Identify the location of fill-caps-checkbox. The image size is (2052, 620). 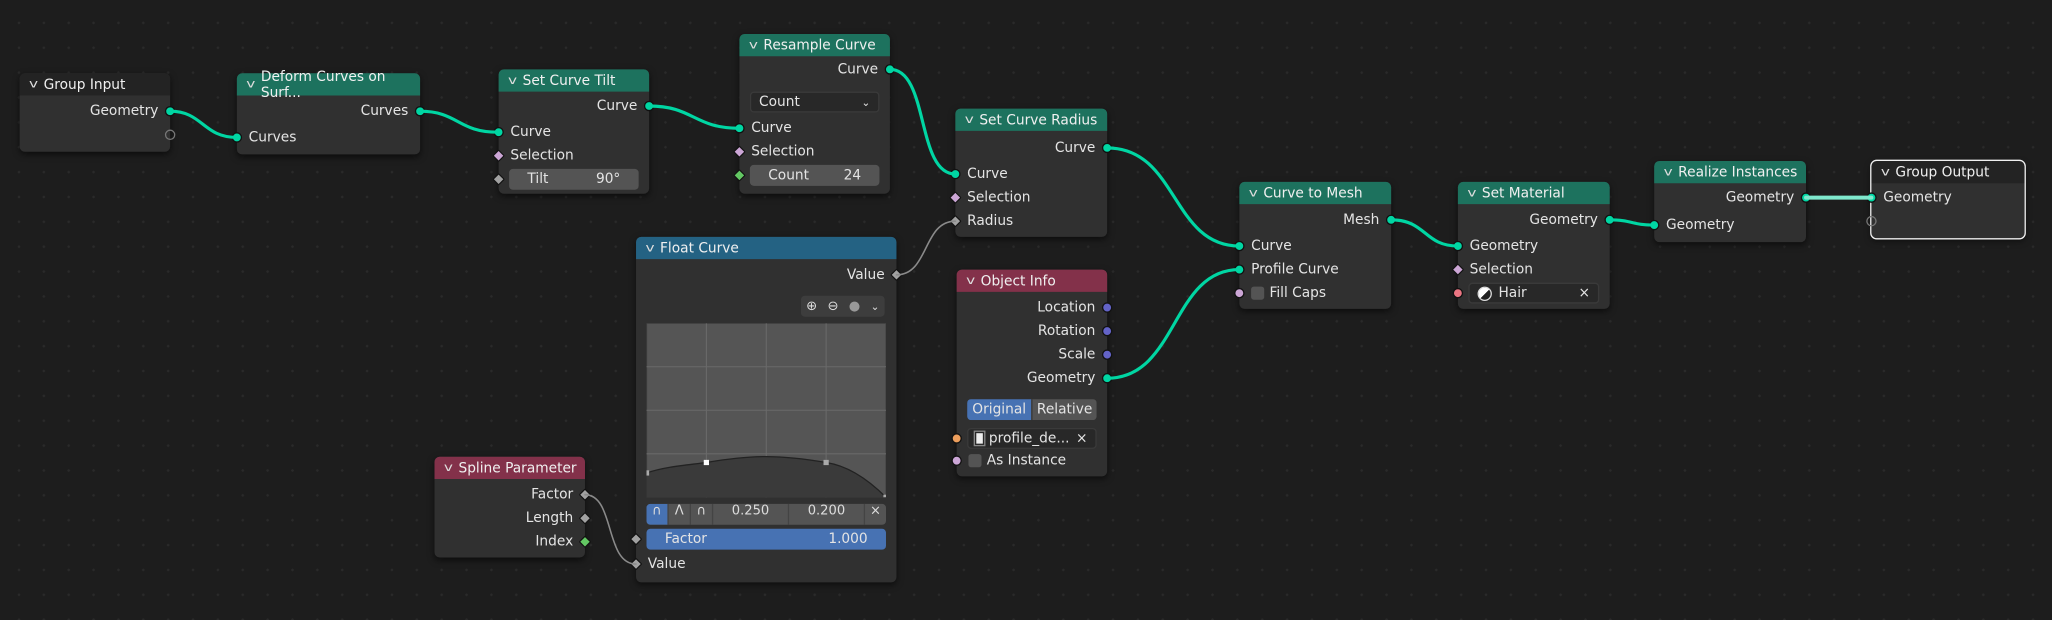
(1258, 293).